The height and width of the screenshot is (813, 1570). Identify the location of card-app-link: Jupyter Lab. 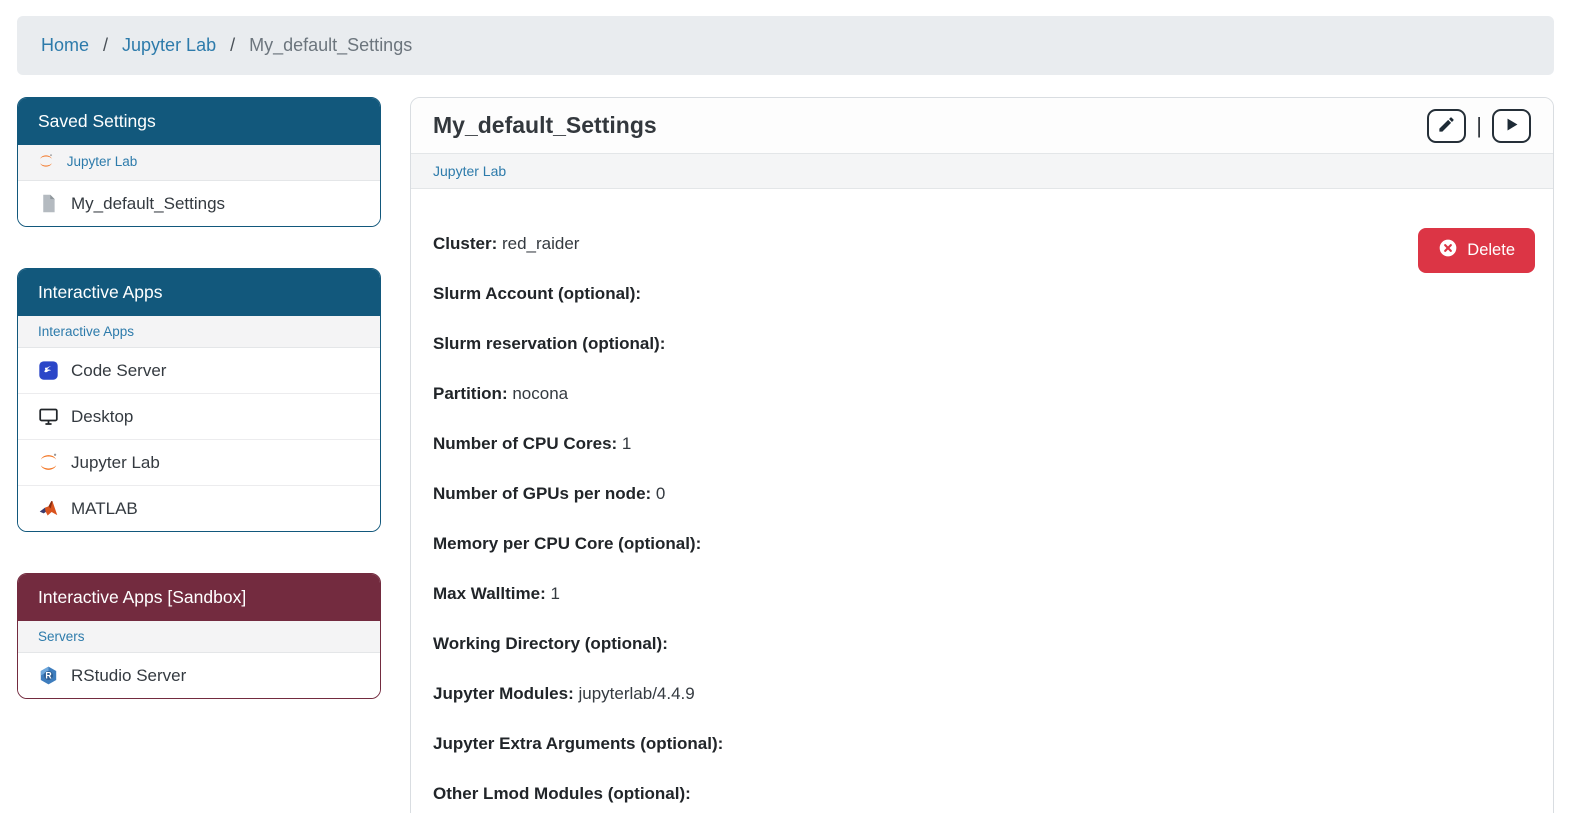
(469, 171).